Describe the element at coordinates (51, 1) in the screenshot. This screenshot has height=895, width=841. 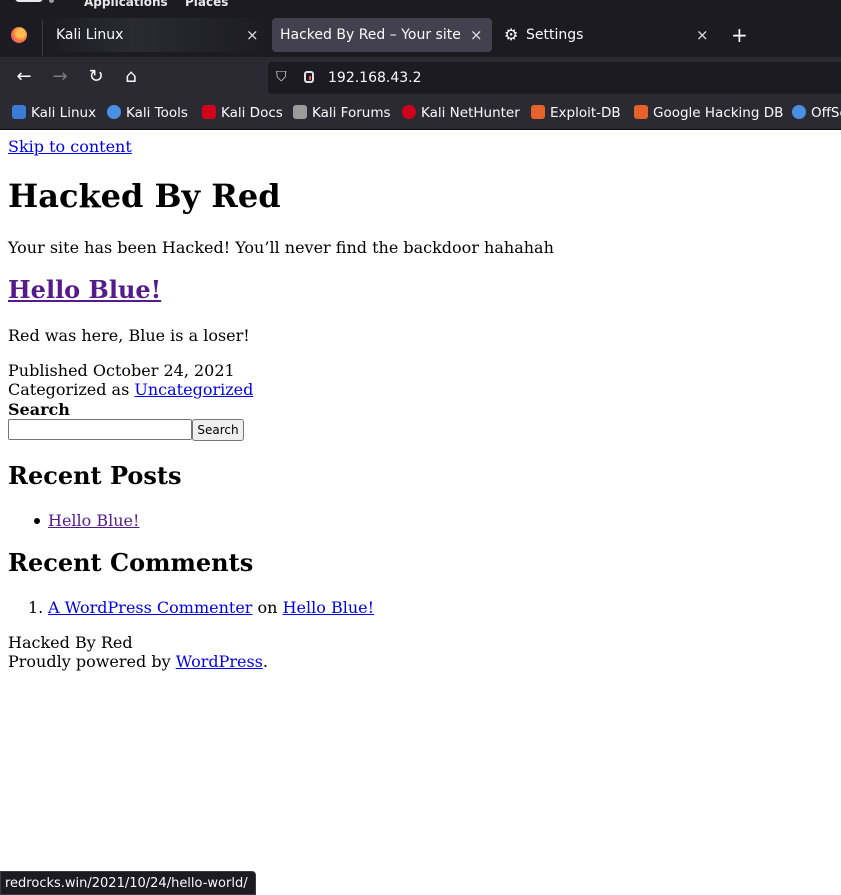
I see `indicator-dot` at that location.